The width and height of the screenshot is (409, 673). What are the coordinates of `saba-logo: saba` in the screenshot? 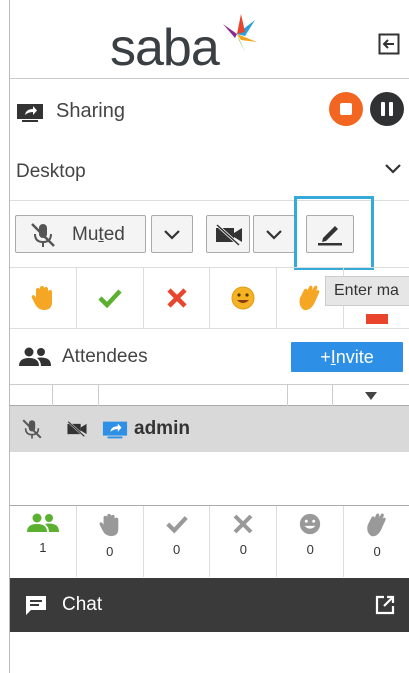 It's located at (184, 44).